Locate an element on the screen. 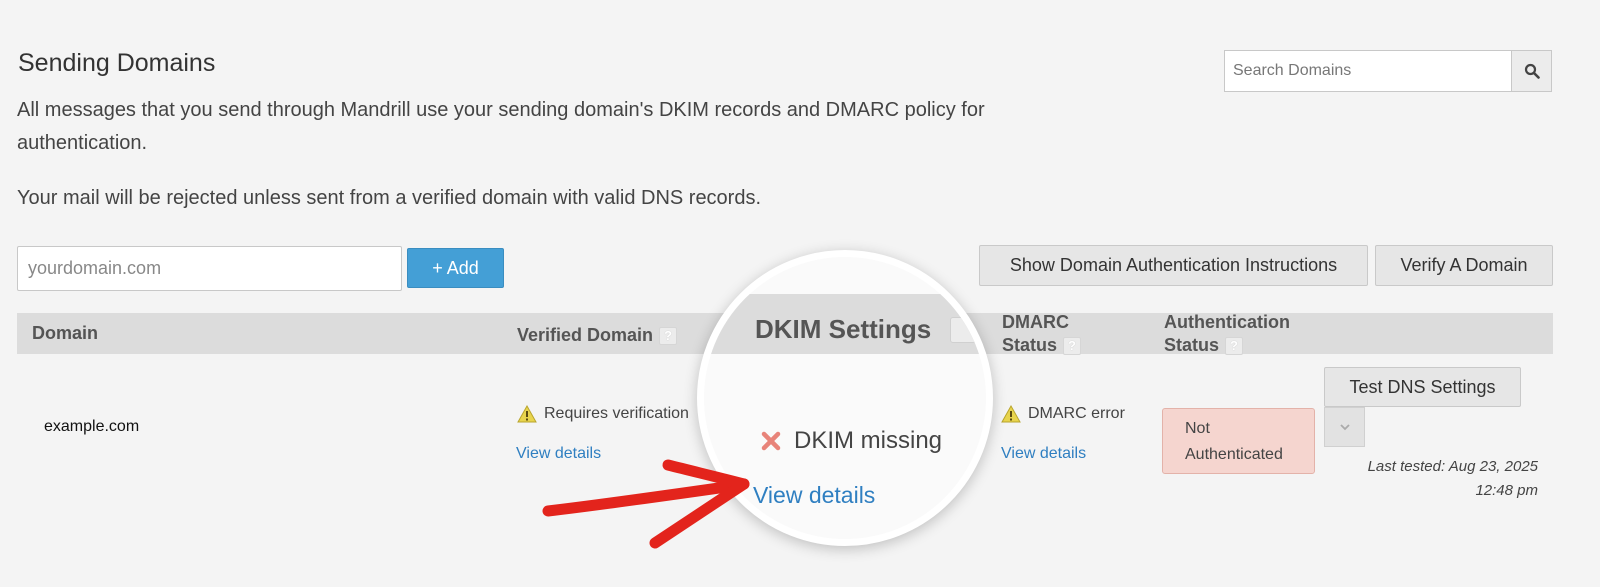 The image size is (1600, 587). column-label: DMARC is located at coordinates (1035, 322).